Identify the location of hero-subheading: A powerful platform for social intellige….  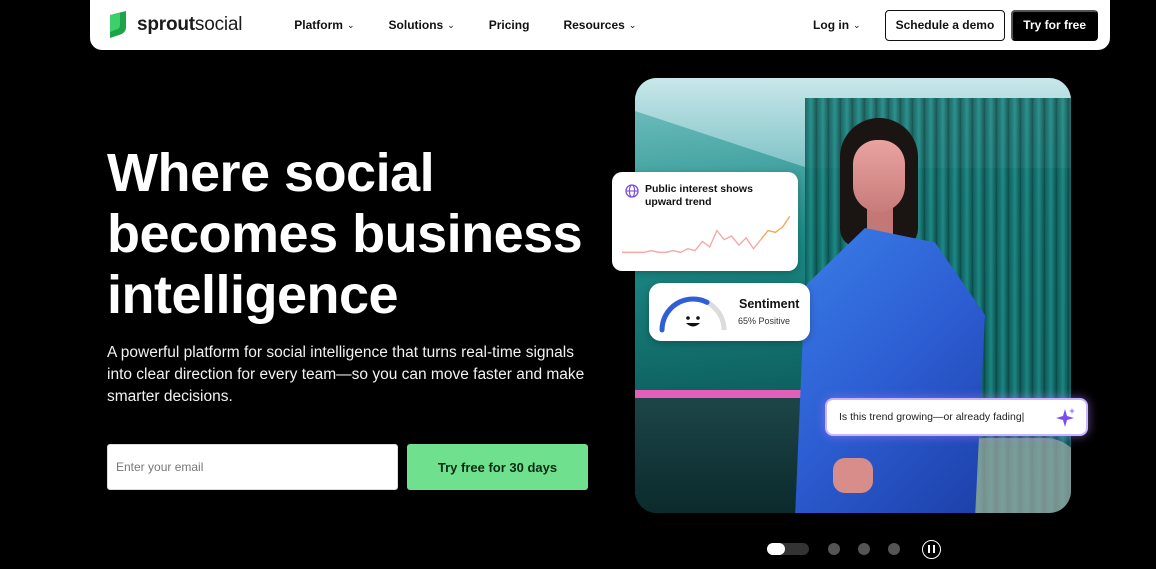
(352, 375).